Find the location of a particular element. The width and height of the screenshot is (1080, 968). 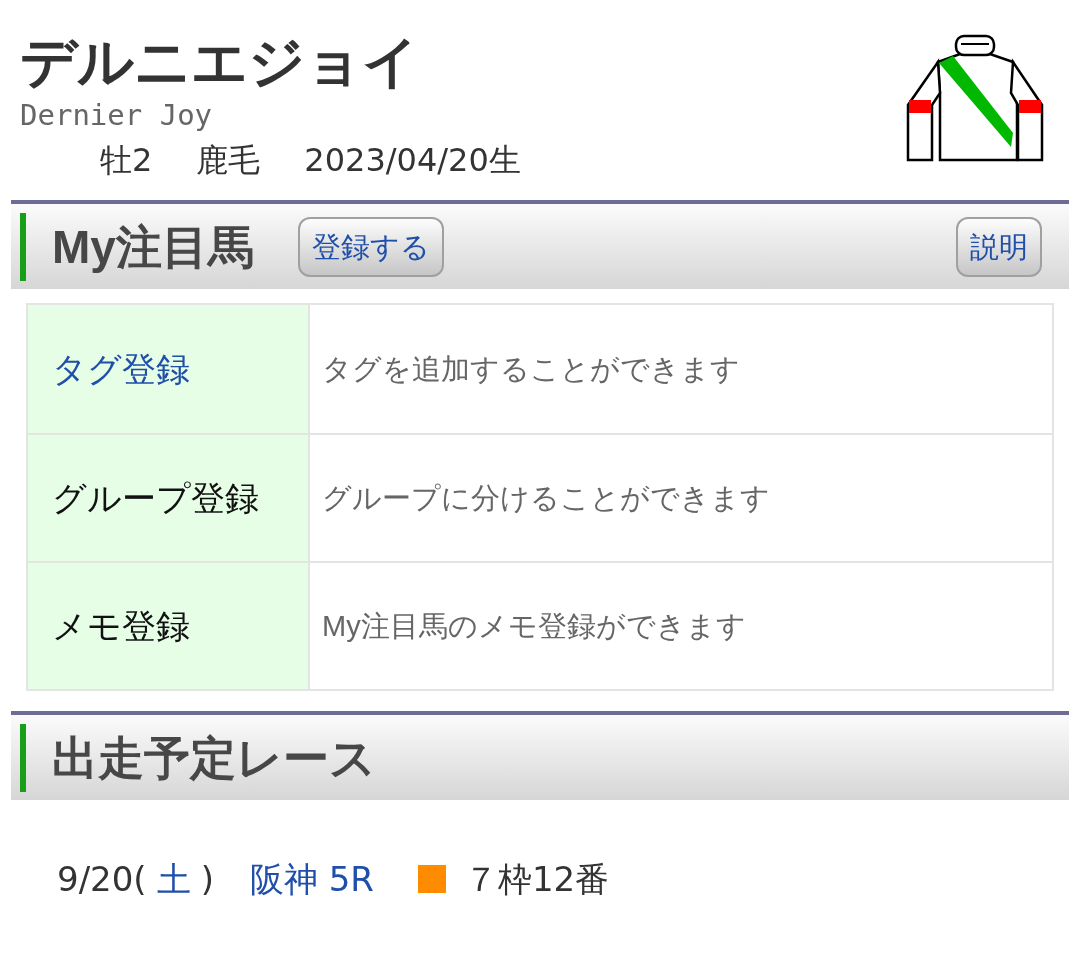

race-date: 9/20( is located at coordinates (102, 879).